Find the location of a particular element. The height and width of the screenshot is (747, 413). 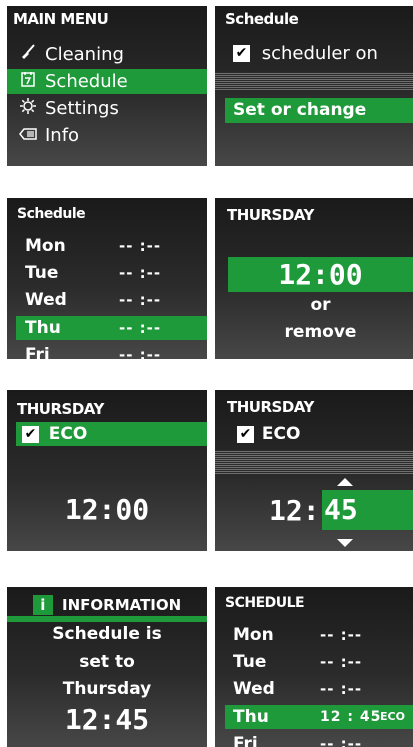

menu-item-info: Info is located at coordinates (107, 135).